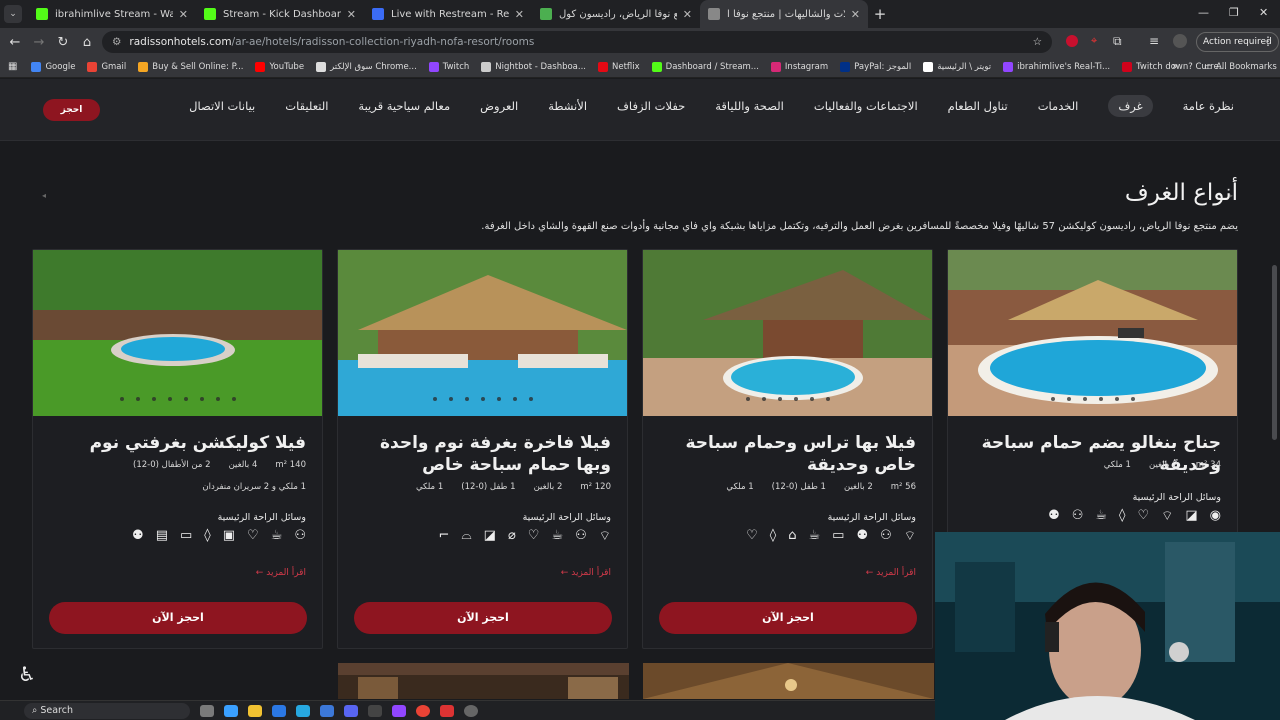  I want to click on tab-search-icon: ⌄, so click(13, 14).